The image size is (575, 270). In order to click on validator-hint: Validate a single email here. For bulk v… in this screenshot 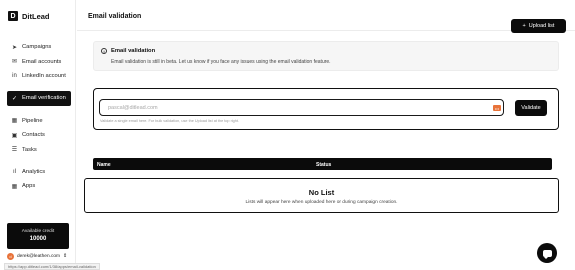, I will do `click(170, 121)`.